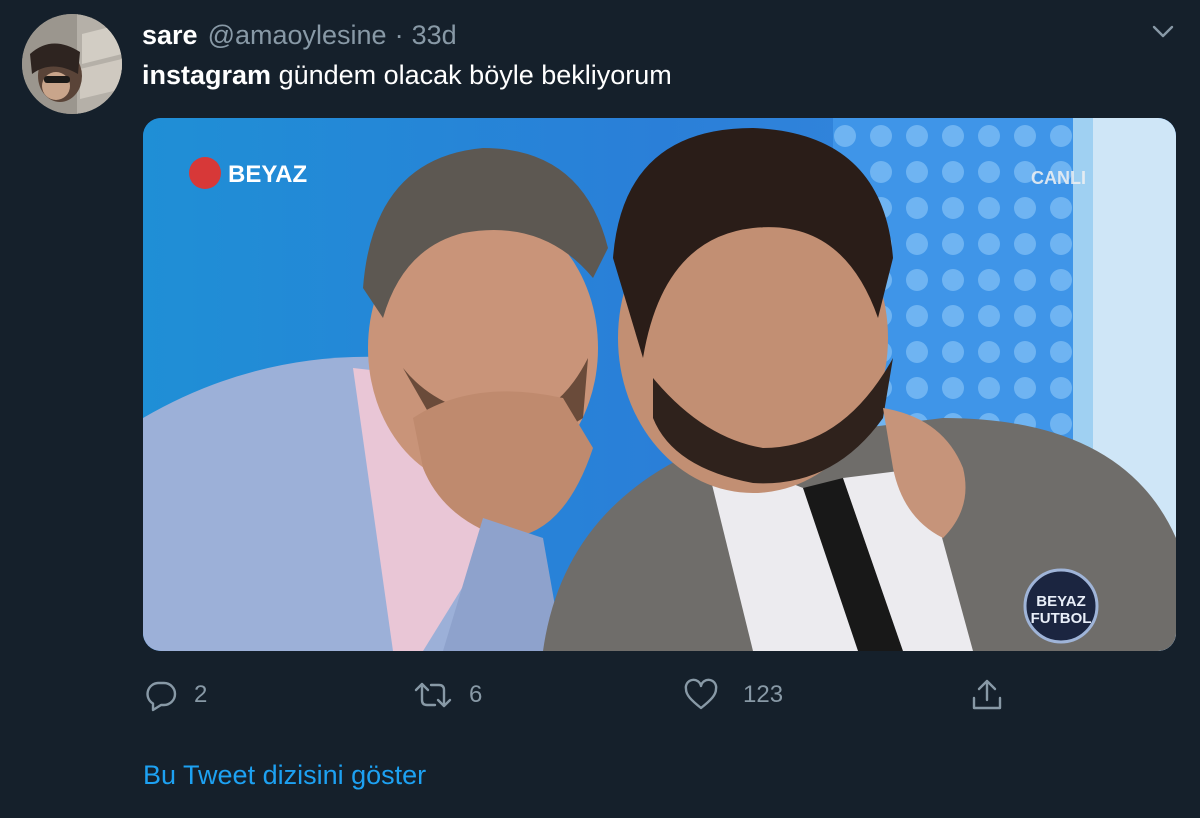 This screenshot has width=1200, height=818. I want to click on live-badge: CANLI, so click(1058, 178).